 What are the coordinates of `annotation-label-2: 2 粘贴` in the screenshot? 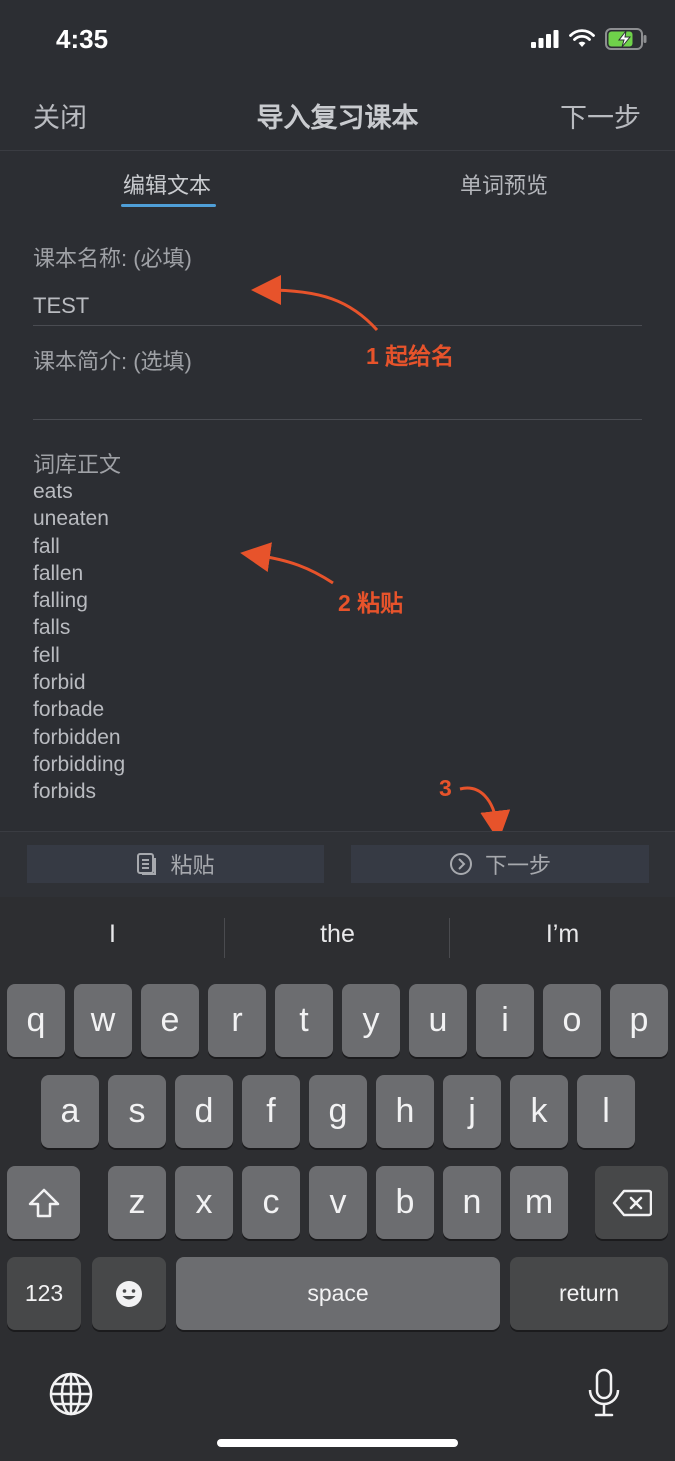 It's located at (371, 603).